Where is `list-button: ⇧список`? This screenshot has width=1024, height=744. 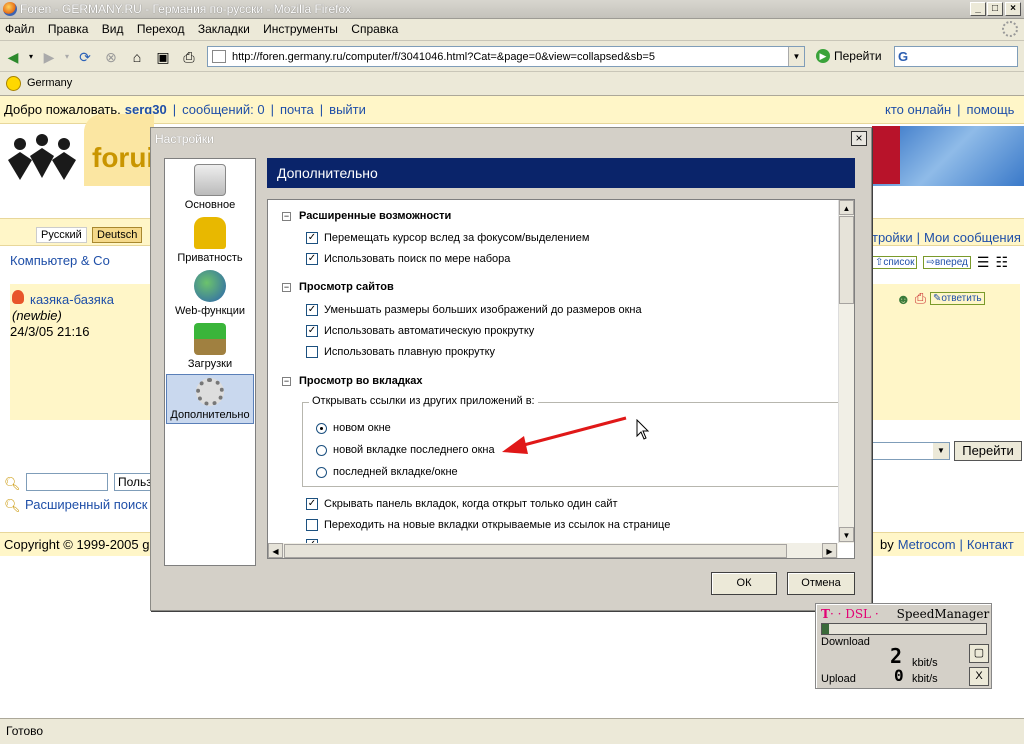
list-button: ⇧список is located at coordinates (895, 262).